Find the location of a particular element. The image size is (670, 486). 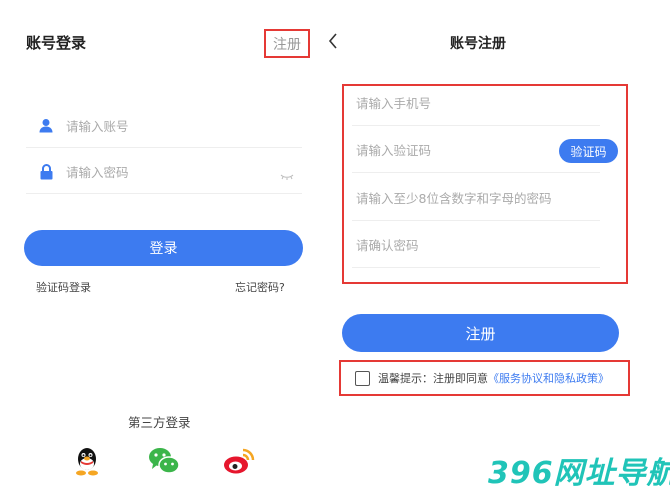

agreement-row: 温馨提示：注册即同意 《服务协议和隐私政策》 is located at coordinates (484, 378).